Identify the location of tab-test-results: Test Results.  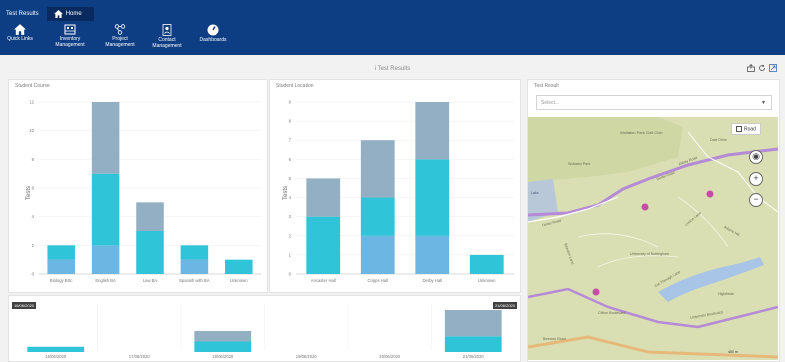
(22, 14).